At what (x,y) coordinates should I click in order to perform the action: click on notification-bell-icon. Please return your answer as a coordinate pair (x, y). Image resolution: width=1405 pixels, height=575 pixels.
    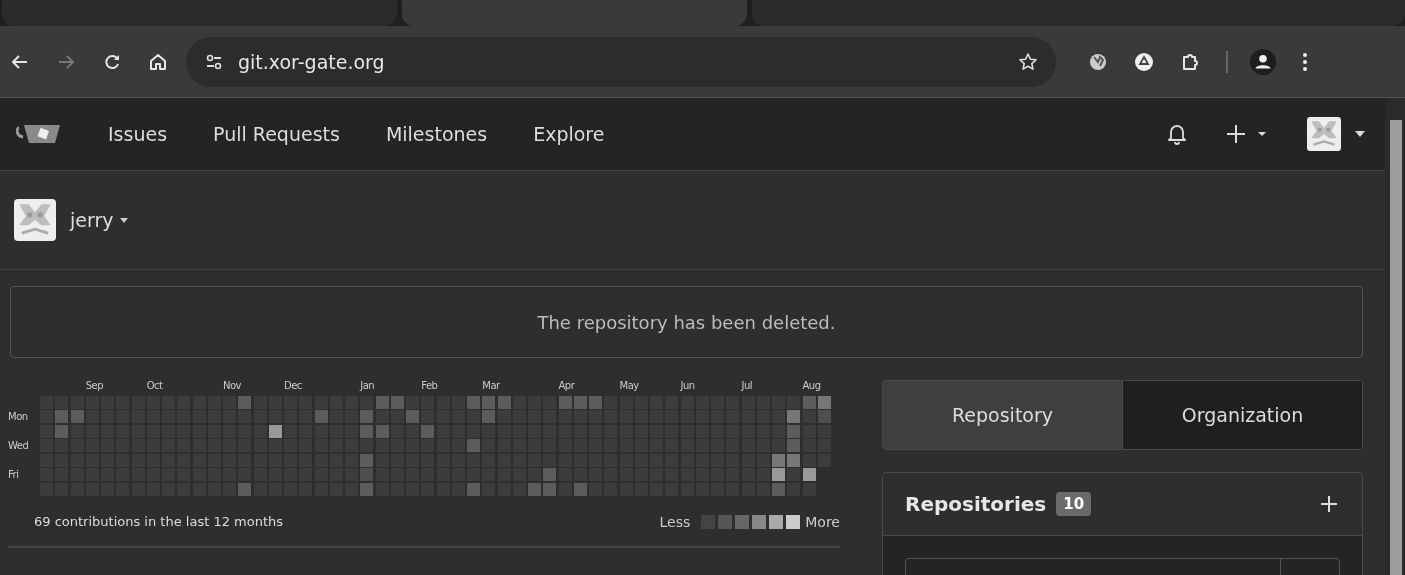
    Looking at the image, I should click on (1177, 134).